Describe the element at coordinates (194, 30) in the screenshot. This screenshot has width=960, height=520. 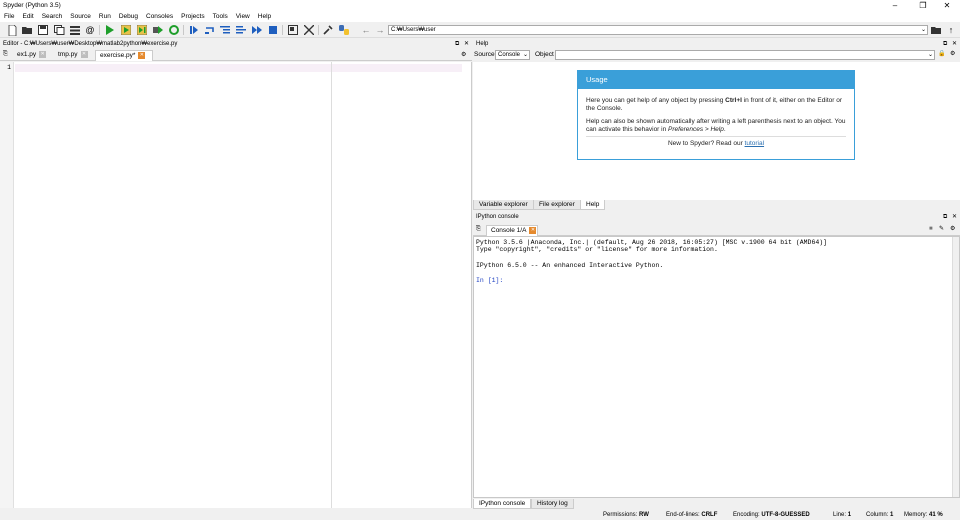
I see `debug-icon` at that location.